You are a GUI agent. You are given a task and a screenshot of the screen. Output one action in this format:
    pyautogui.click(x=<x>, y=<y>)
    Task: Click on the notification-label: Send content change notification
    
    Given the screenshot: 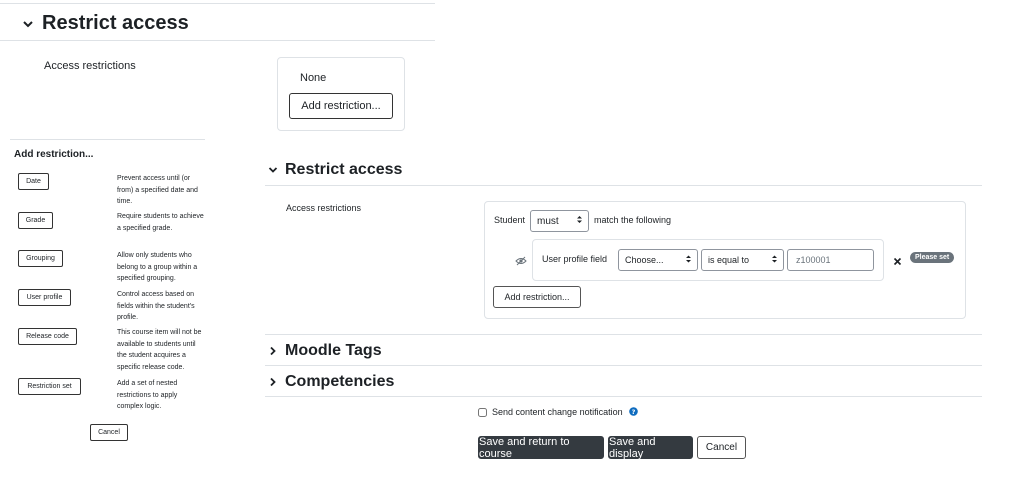 What is the action you would take?
    pyautogui.click(x=557, y=412)
    